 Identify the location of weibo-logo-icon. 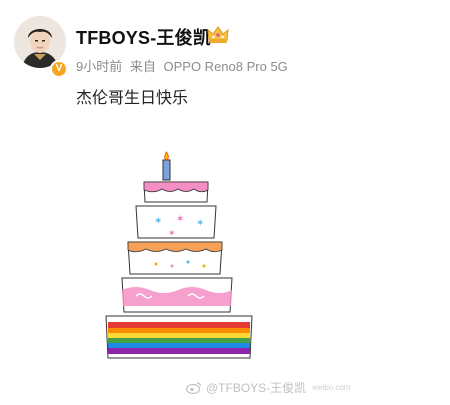
(194, 387).